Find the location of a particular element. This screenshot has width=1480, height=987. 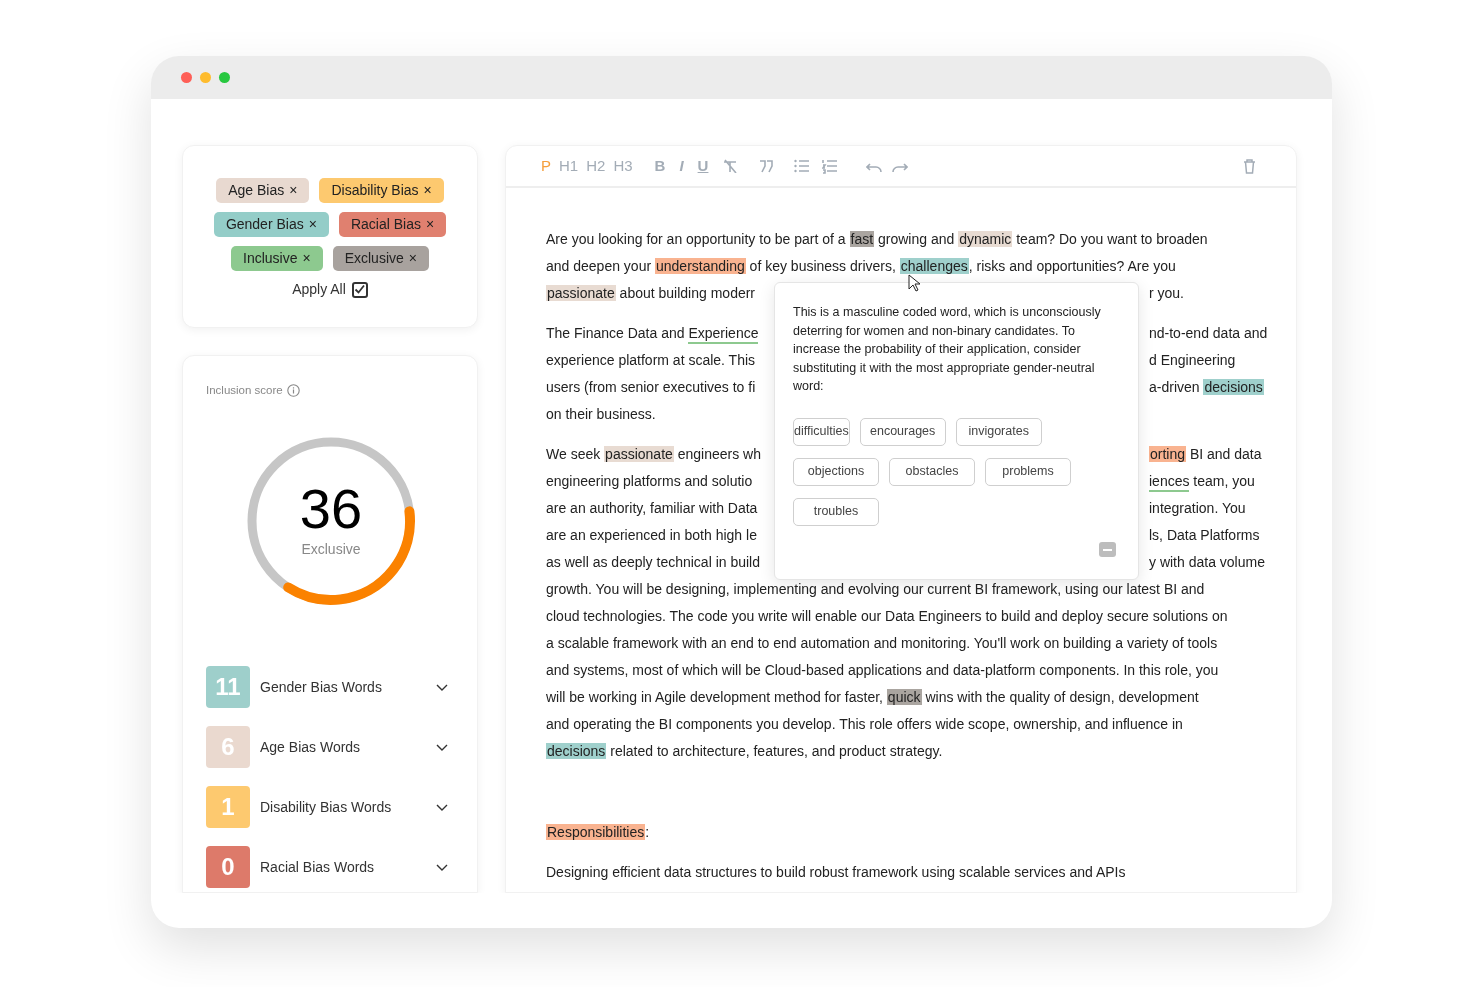

suggestion-button: obstacles is located at coordinates (932, 471).